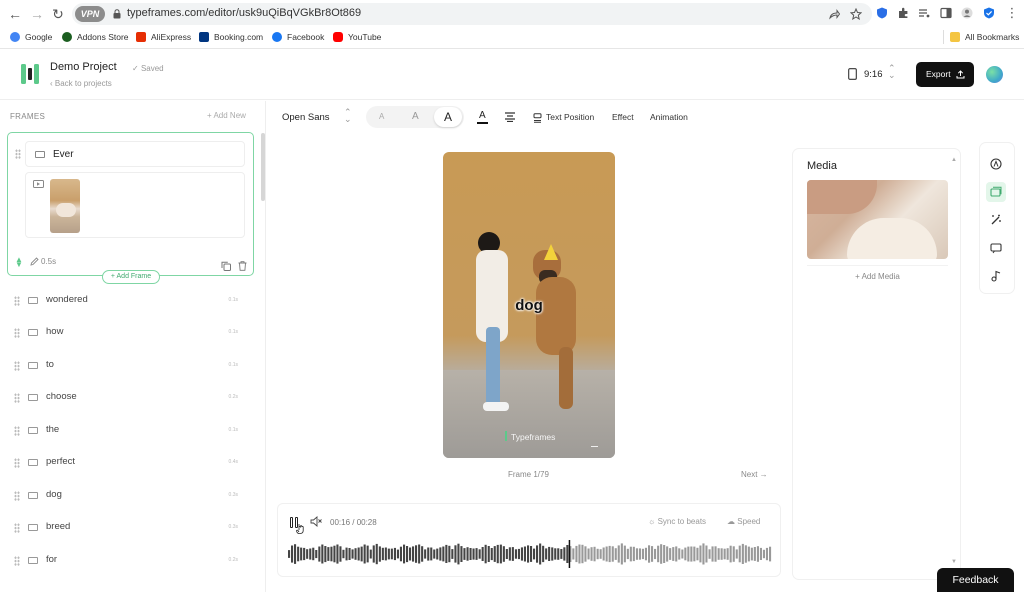  What do you see at coordinates (233, 300) in the screenshot?
I see `frame-duration: 0.1s` at bounding box center [233, 300].